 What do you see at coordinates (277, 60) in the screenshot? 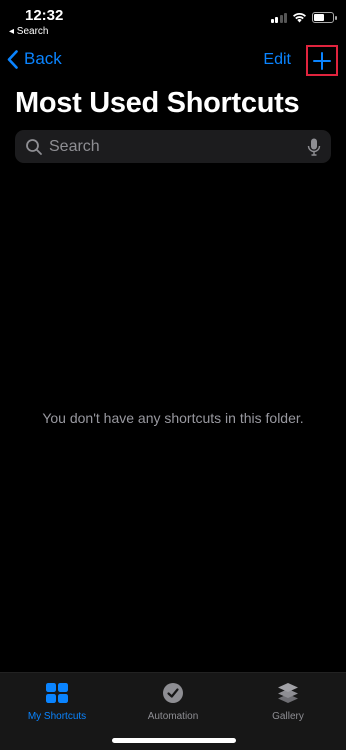
I see `edit-button: Edit` at bounding box center [277, 60].